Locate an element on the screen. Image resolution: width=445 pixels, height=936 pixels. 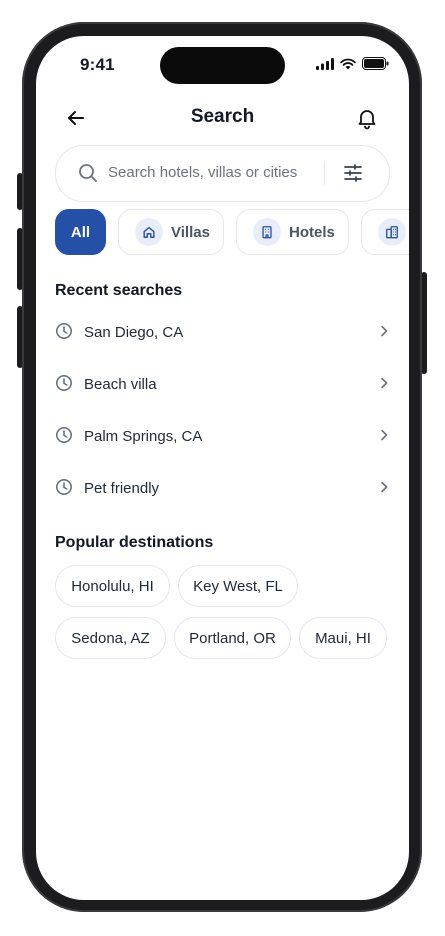
status-icons is located at coordinates (352, 63).